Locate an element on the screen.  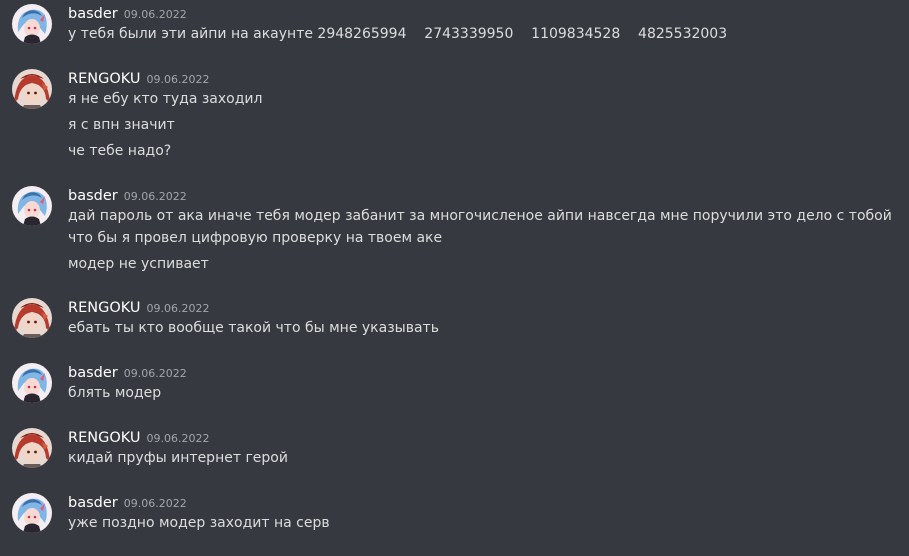
message-text: блять модер is located at coordinates (115, 393).